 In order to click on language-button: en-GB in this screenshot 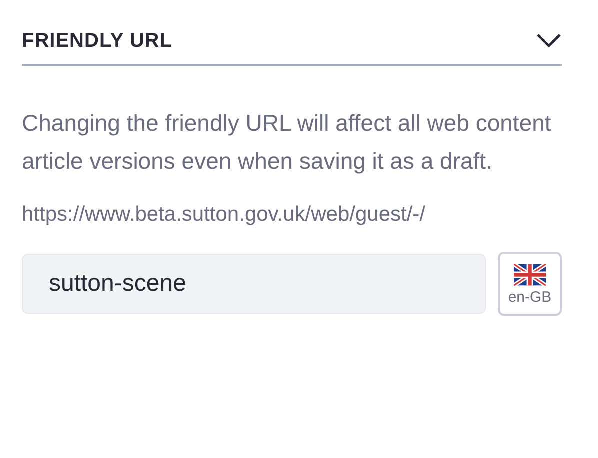, I will do `click(530, 284)`.